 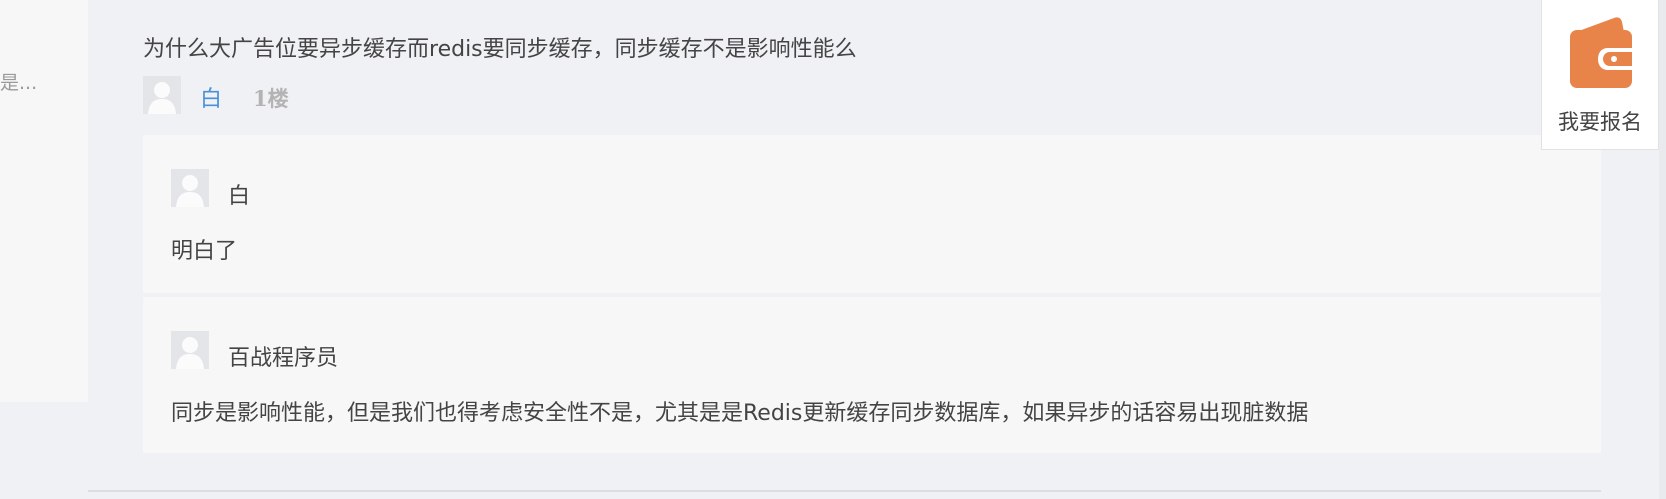 What do you see at coordinates (1600, 122) in the screenshot?
I see `signup-label: 我要报名` at bounding box center [1600, 122].